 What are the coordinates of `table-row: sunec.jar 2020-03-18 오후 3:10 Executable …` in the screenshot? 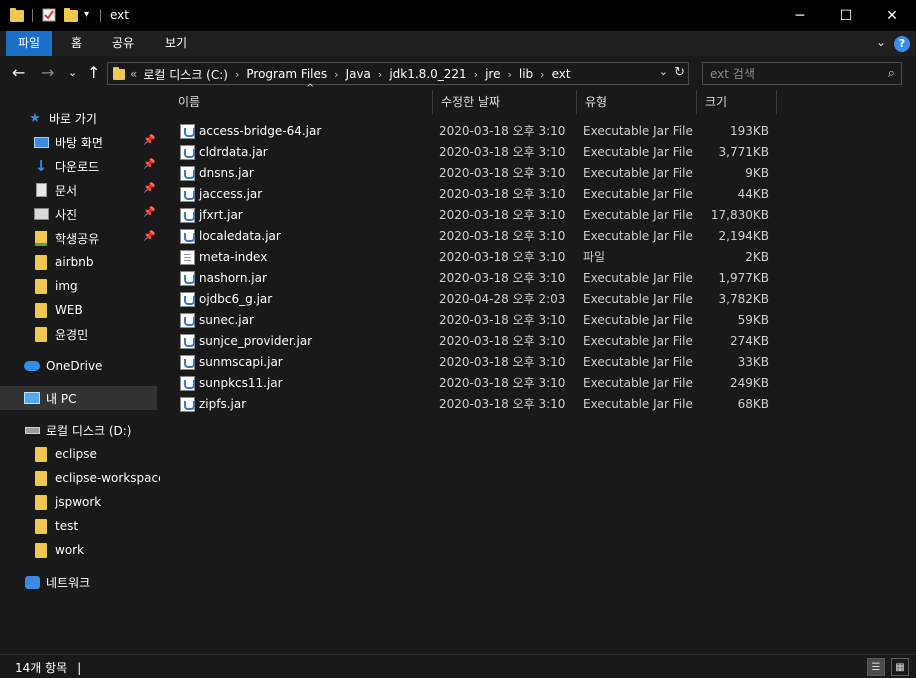 It's located at (470, 320).